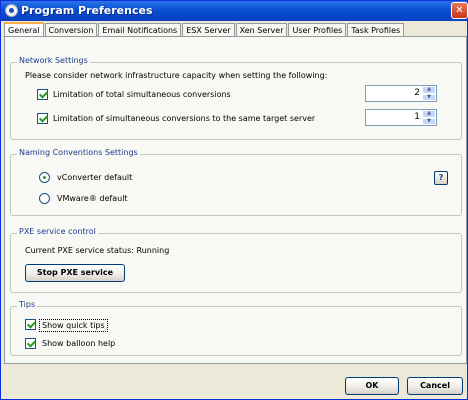 The height and width of the screenshot is (400, 468). I want to click on pxe-status-text: Current PXE service status: Running, so click(97, 250).